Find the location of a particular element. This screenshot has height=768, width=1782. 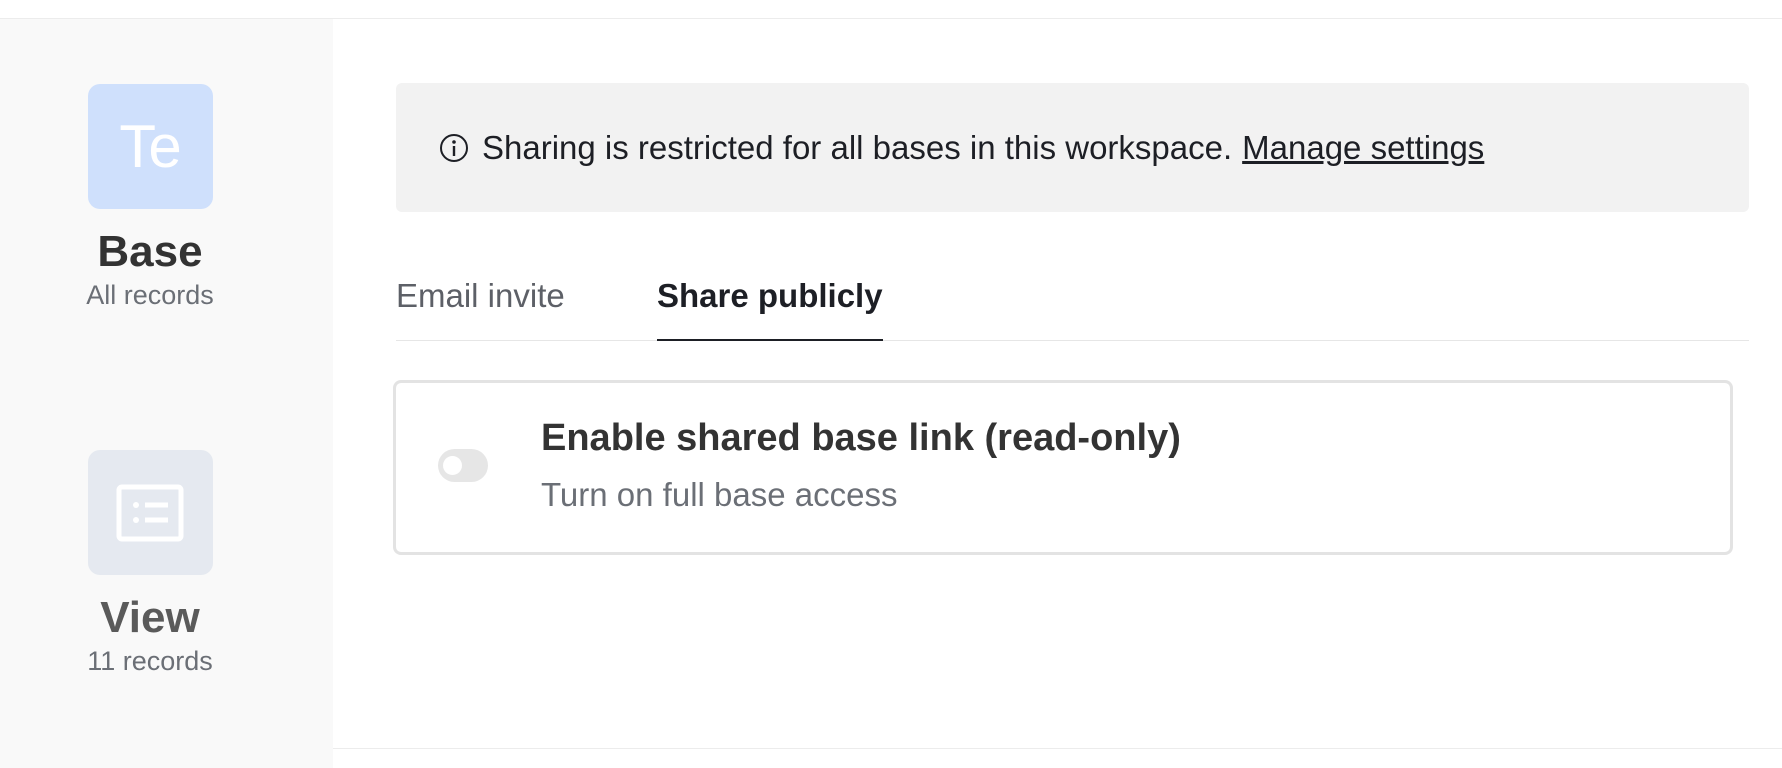

info-icon is located at coordinates (454, 148).